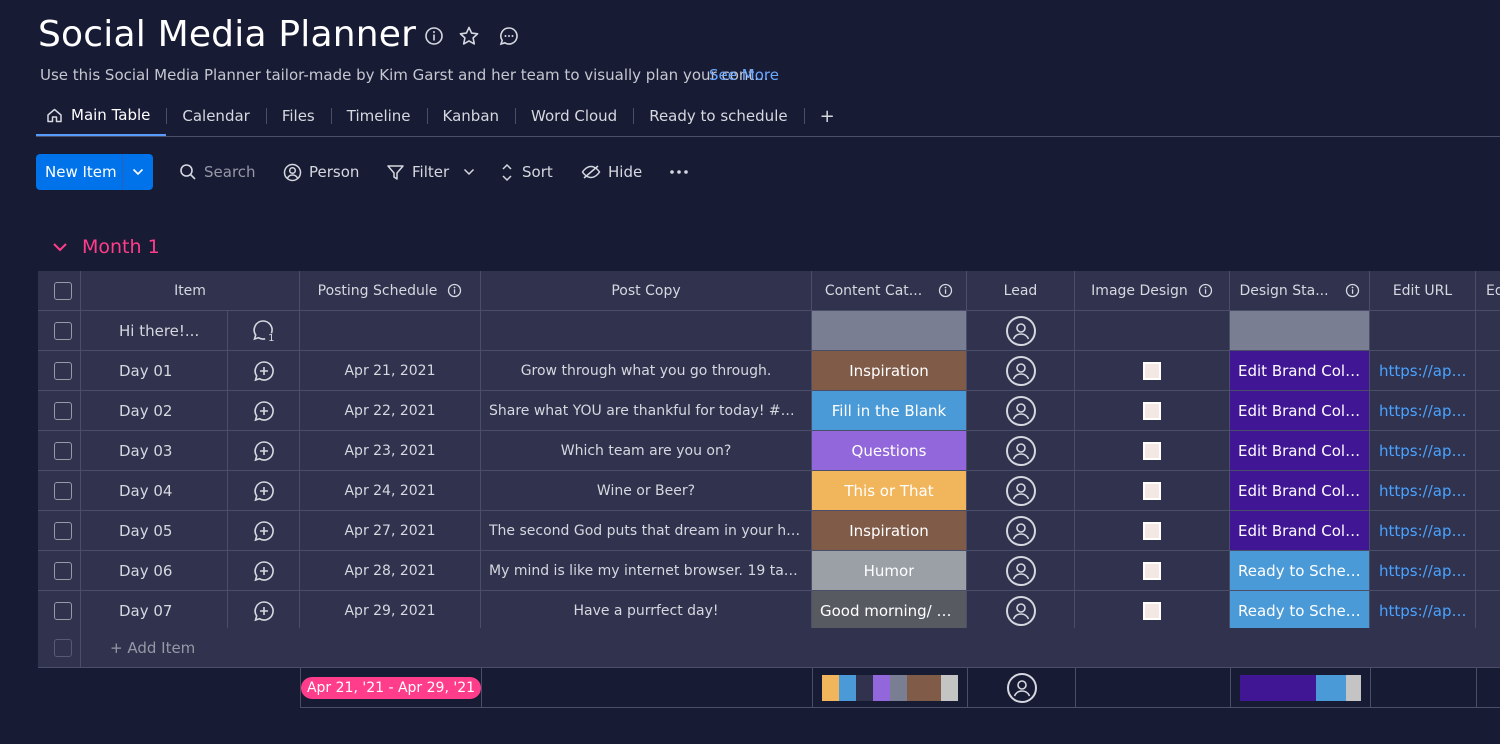 This screenshot has width=1500, height=744. I want to click on posting-date-cell: Apr 23, 2021, so click(390, 450).